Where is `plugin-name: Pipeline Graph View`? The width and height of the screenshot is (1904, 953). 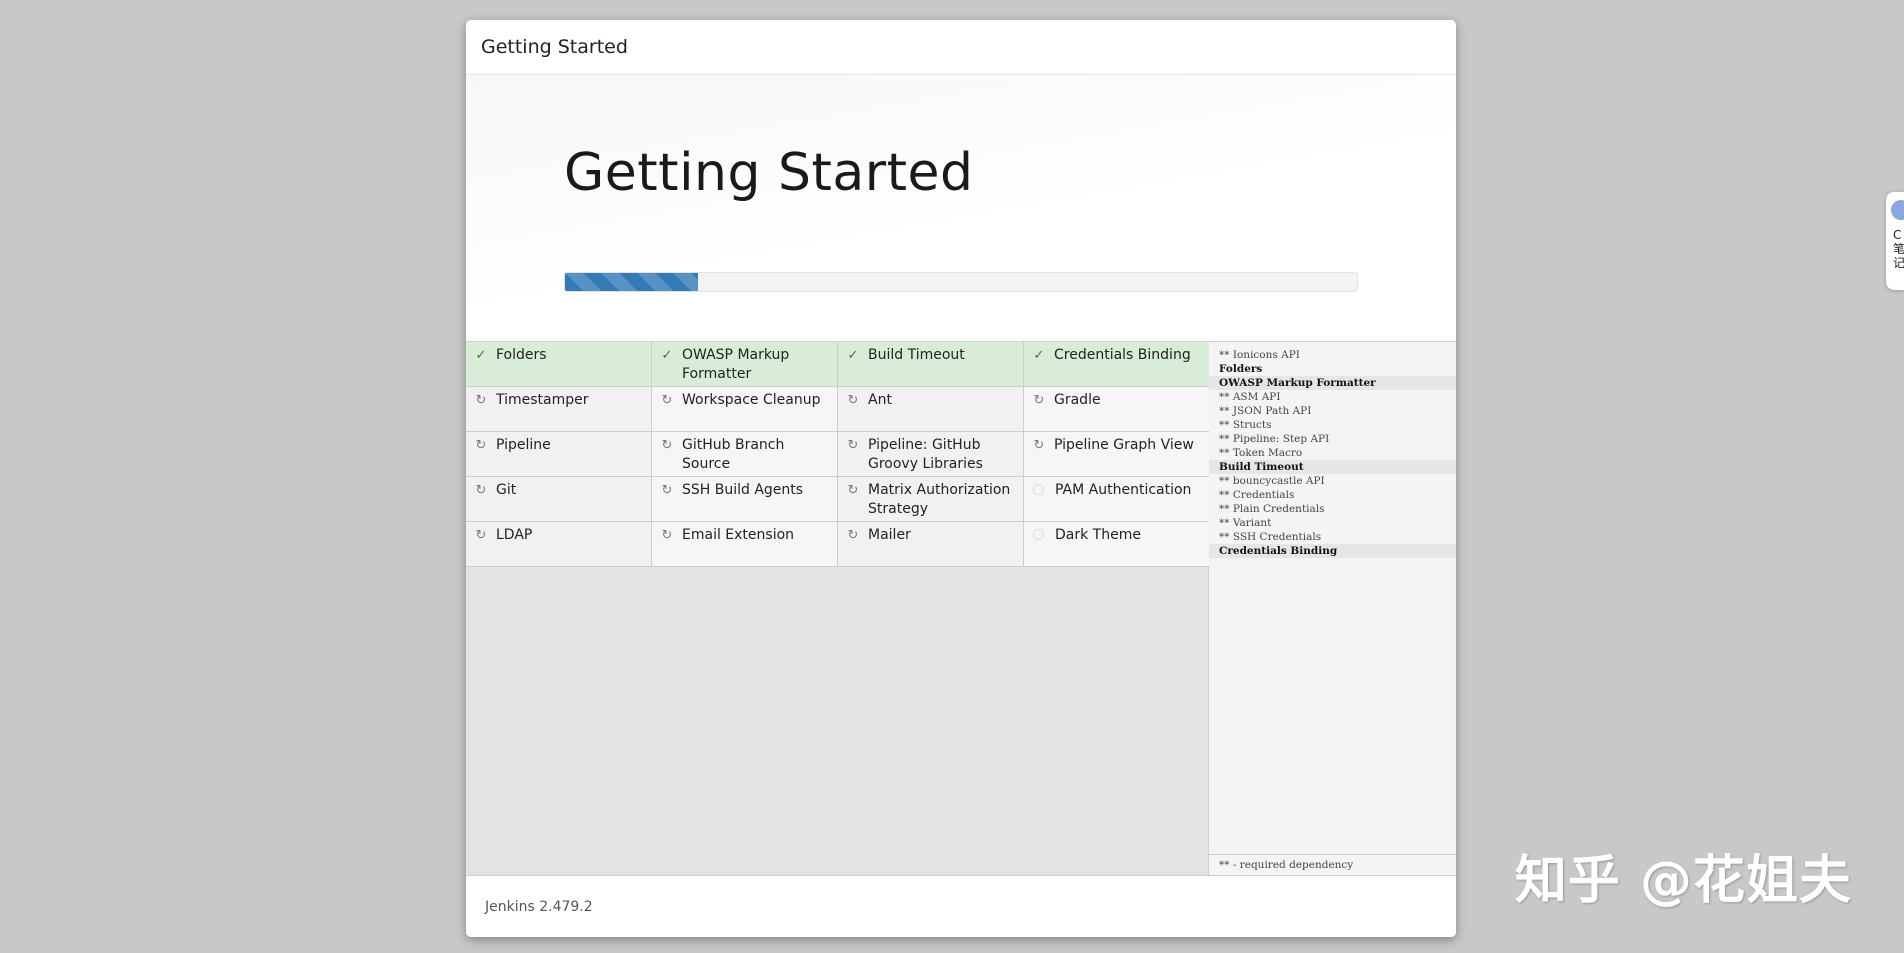 plugin-name: Pipeline Graph View is located at coordinates (1124, 445).